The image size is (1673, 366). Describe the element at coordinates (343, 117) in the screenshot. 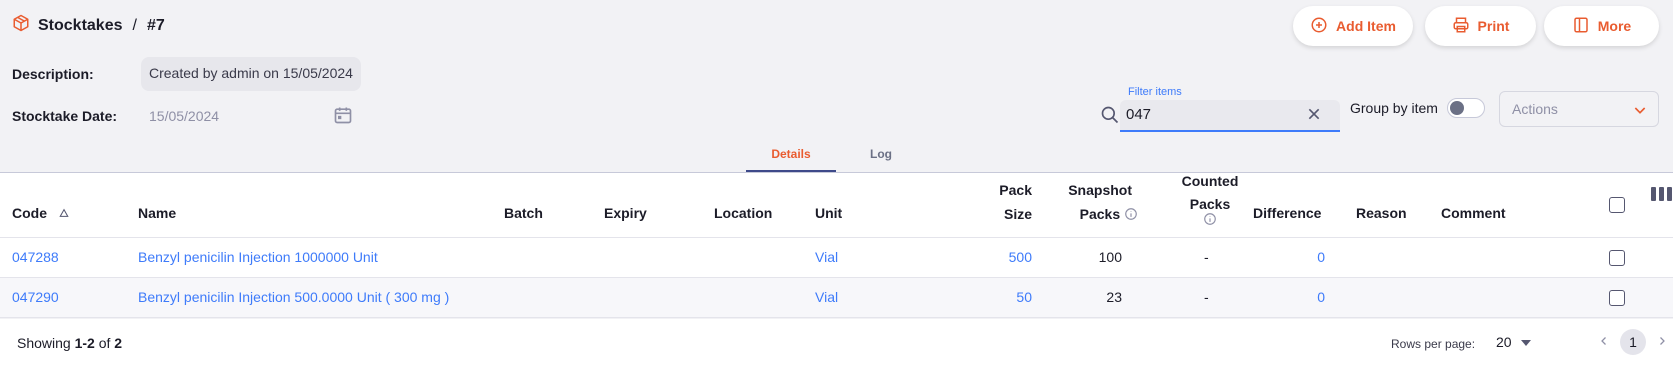

I see `calendar-icon` at that location.